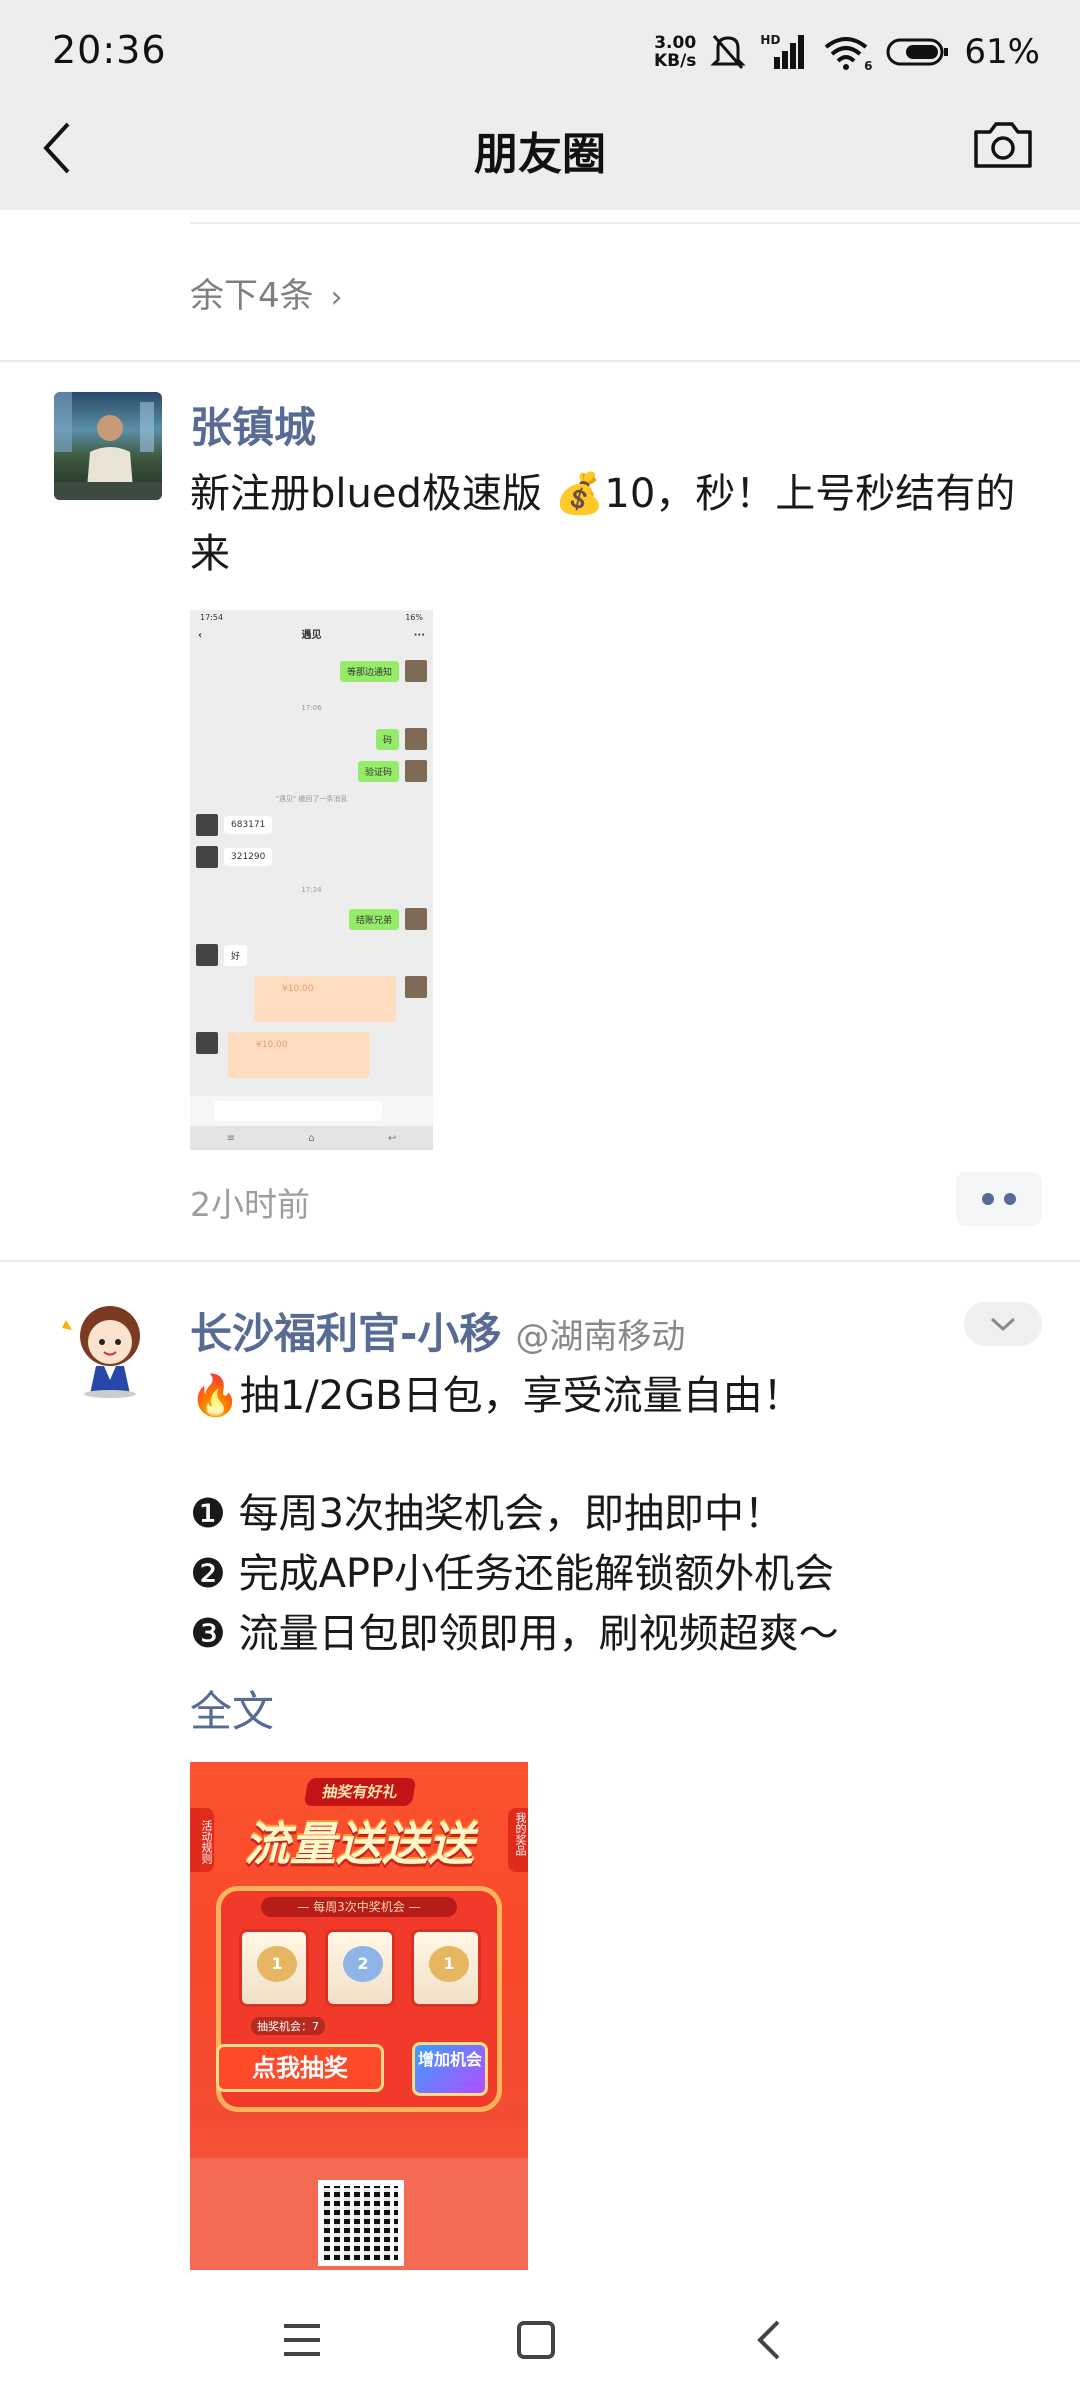  I want to click on qr-code-icon, so click(361, 2223).